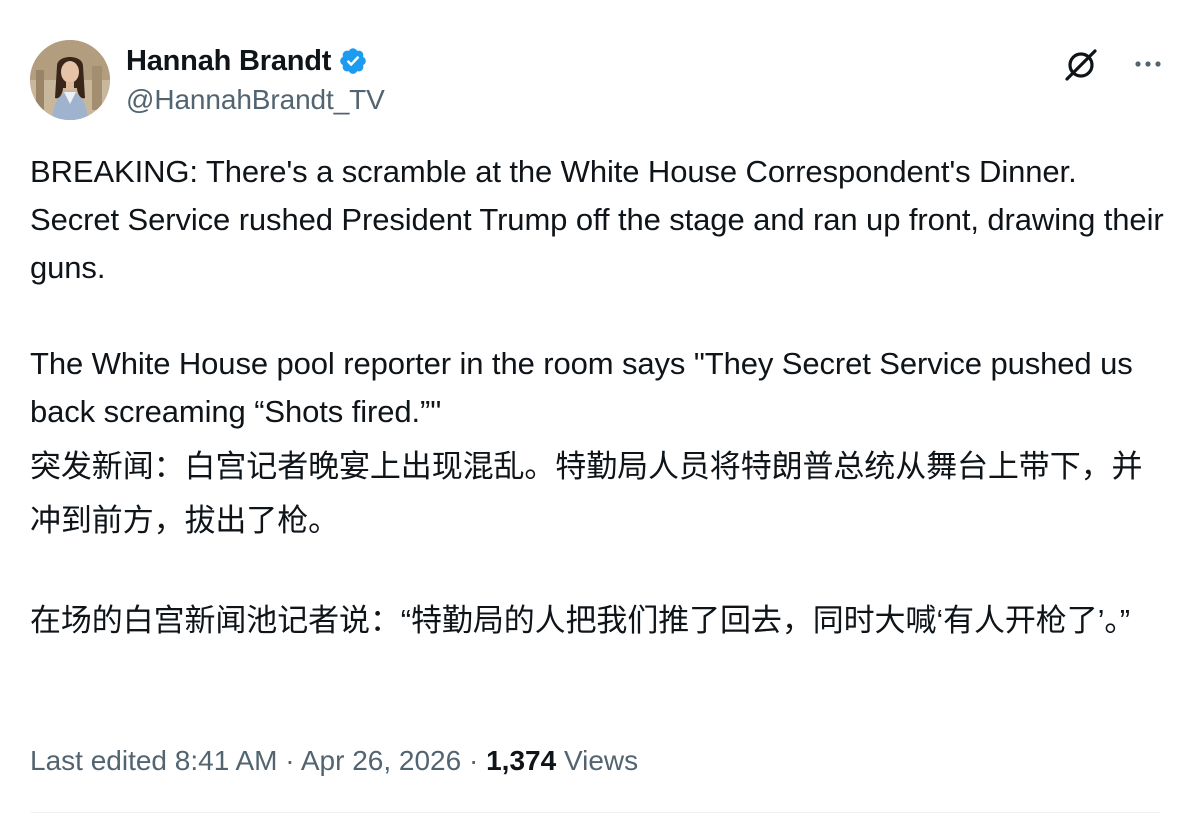  I want to click on display-name-row: Hannah Brandt, so click(255, 61).